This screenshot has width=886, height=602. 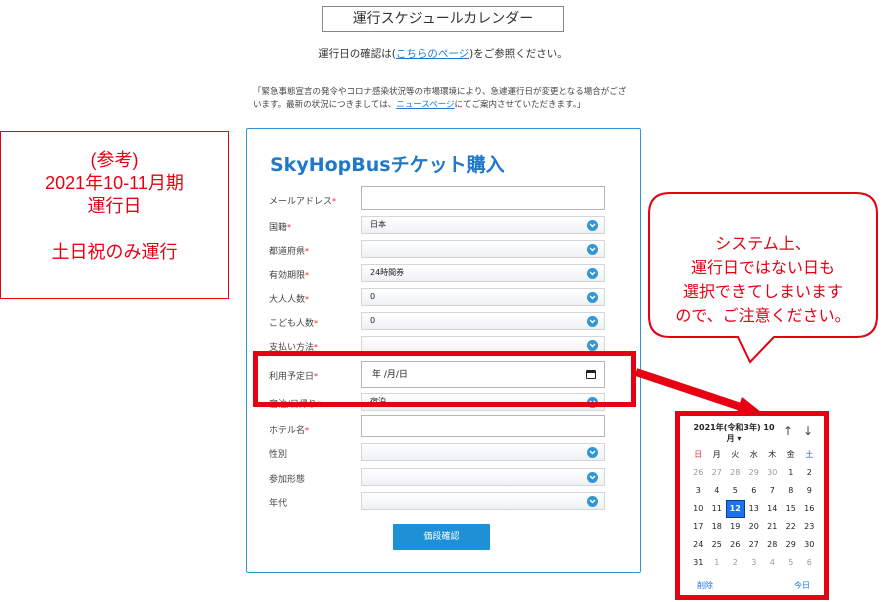 I want to click on calendar-day: 18, so click(x=717, y=527).